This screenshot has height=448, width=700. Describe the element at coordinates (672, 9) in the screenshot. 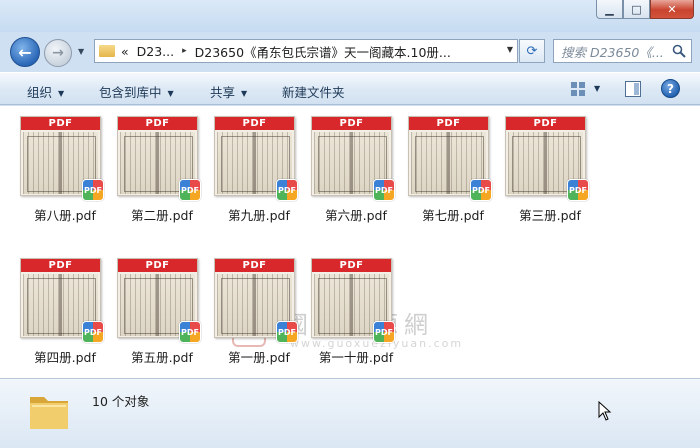

I see `close-button: ✕` at that location.